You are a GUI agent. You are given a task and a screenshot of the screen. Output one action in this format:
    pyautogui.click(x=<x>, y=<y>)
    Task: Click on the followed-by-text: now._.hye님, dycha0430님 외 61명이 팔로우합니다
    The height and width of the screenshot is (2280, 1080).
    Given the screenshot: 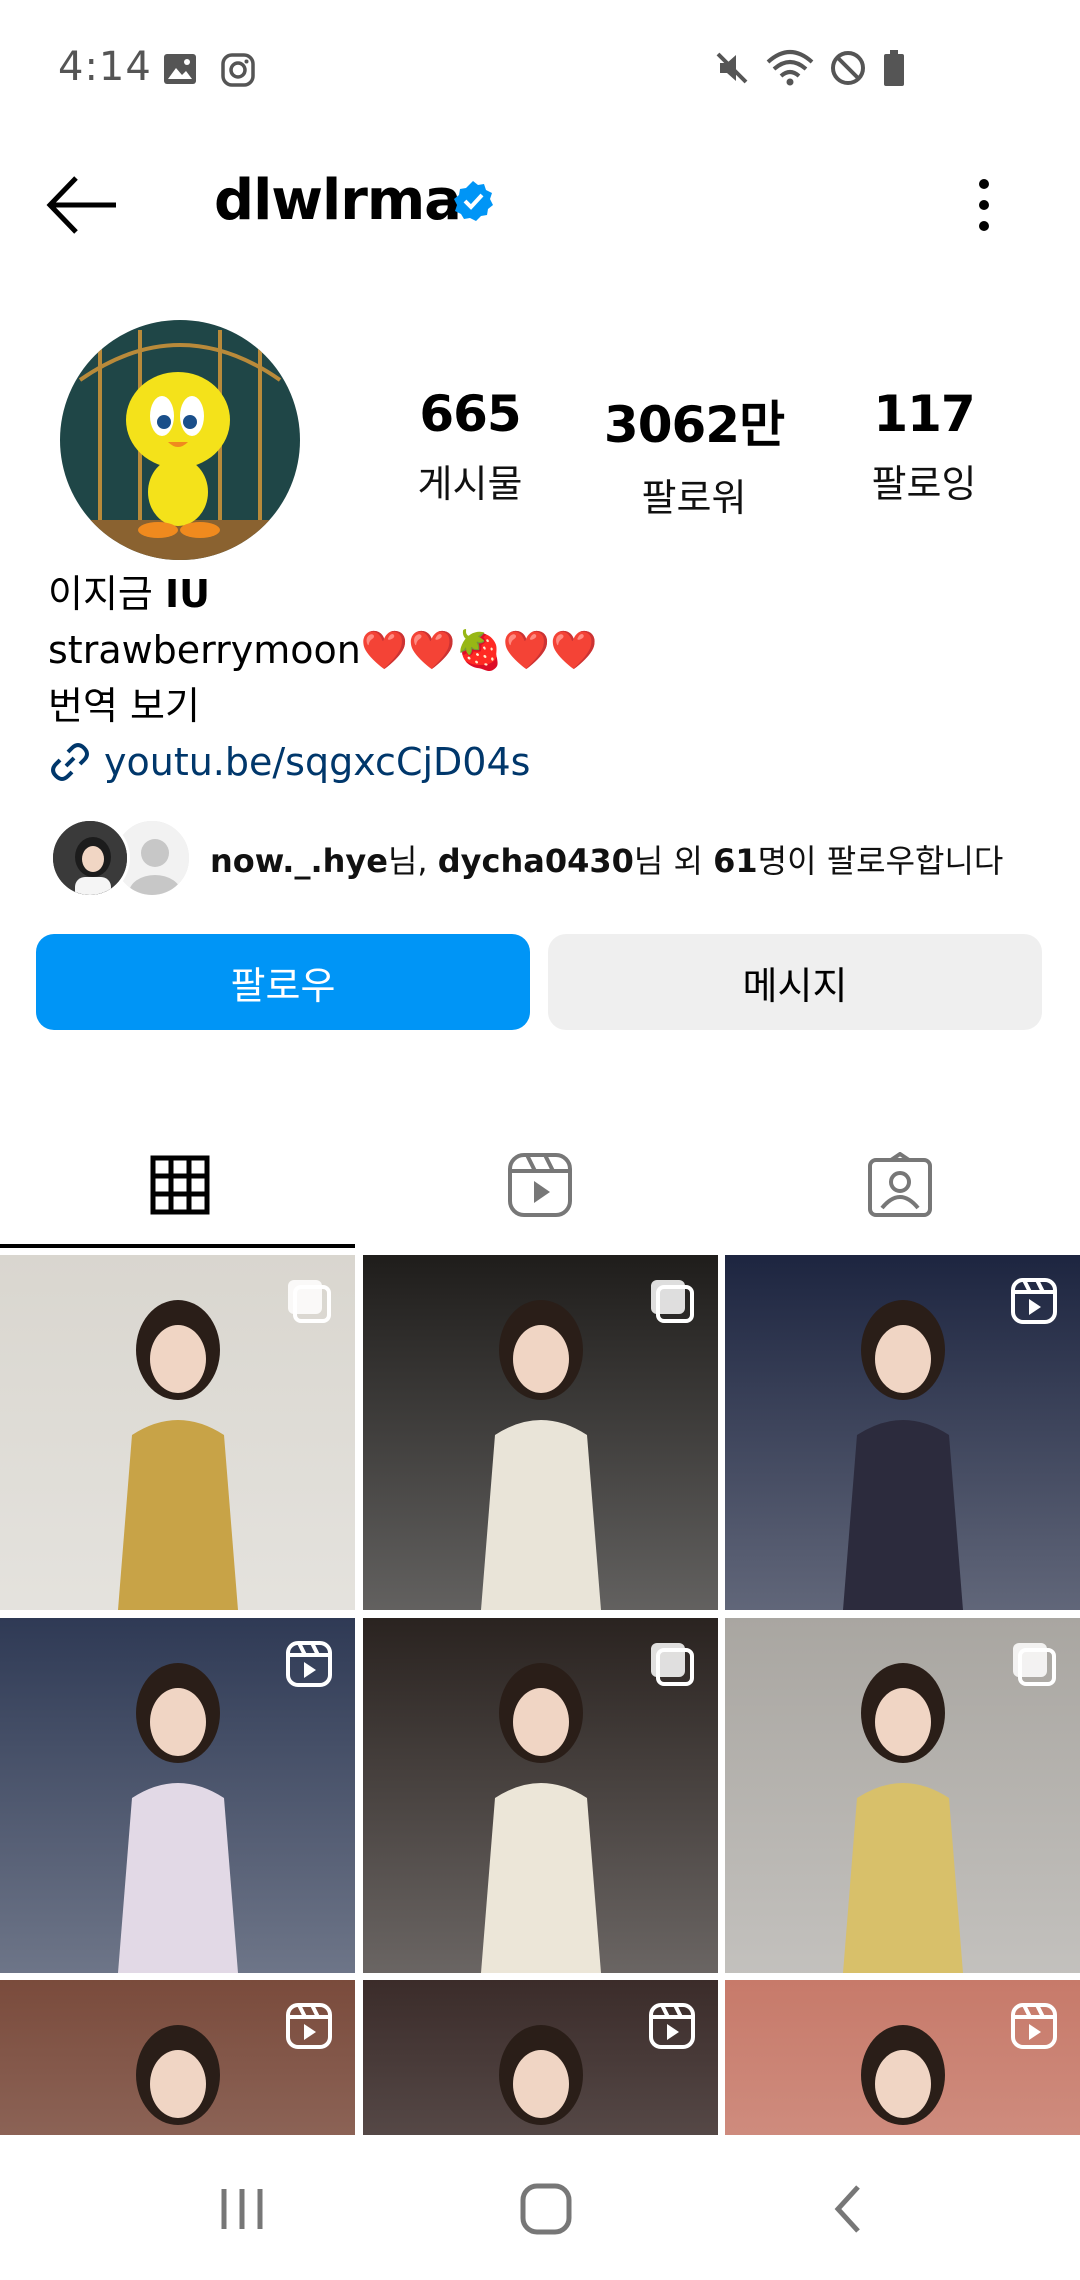 What is the action you would take?
    pyautogui.click(x=606, y=859)
    